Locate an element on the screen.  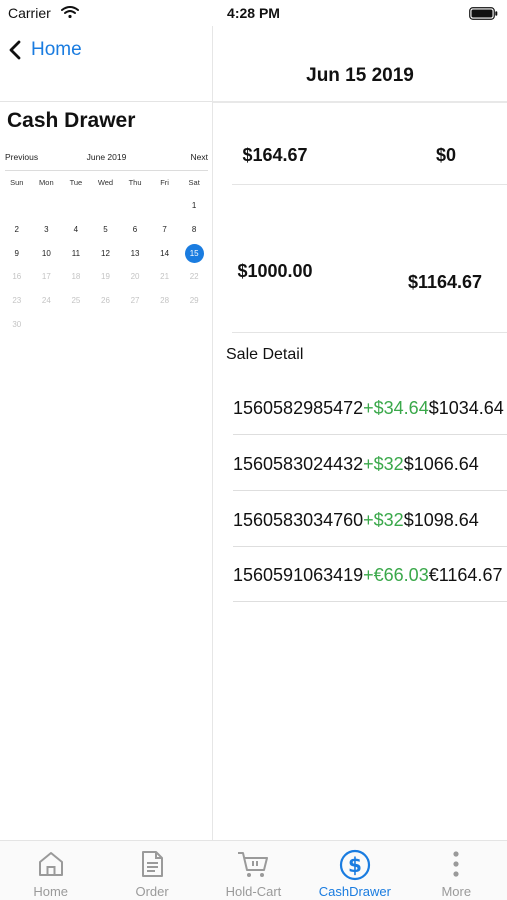
calendar-day: 23 is located at coordinates (17, 301).